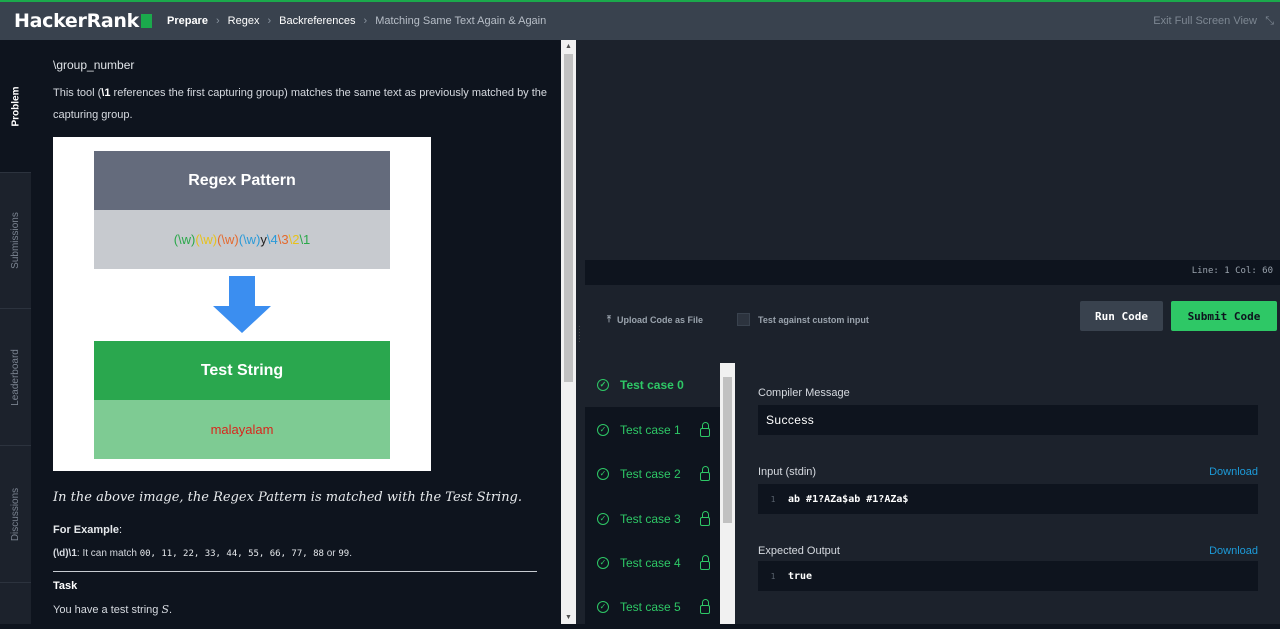 This screenshot has width=1280, height=629. What do you see at coordinates (94, 65) in the screenshot?
I see `section-heading: \group_number` at bounding box center [94, 65].